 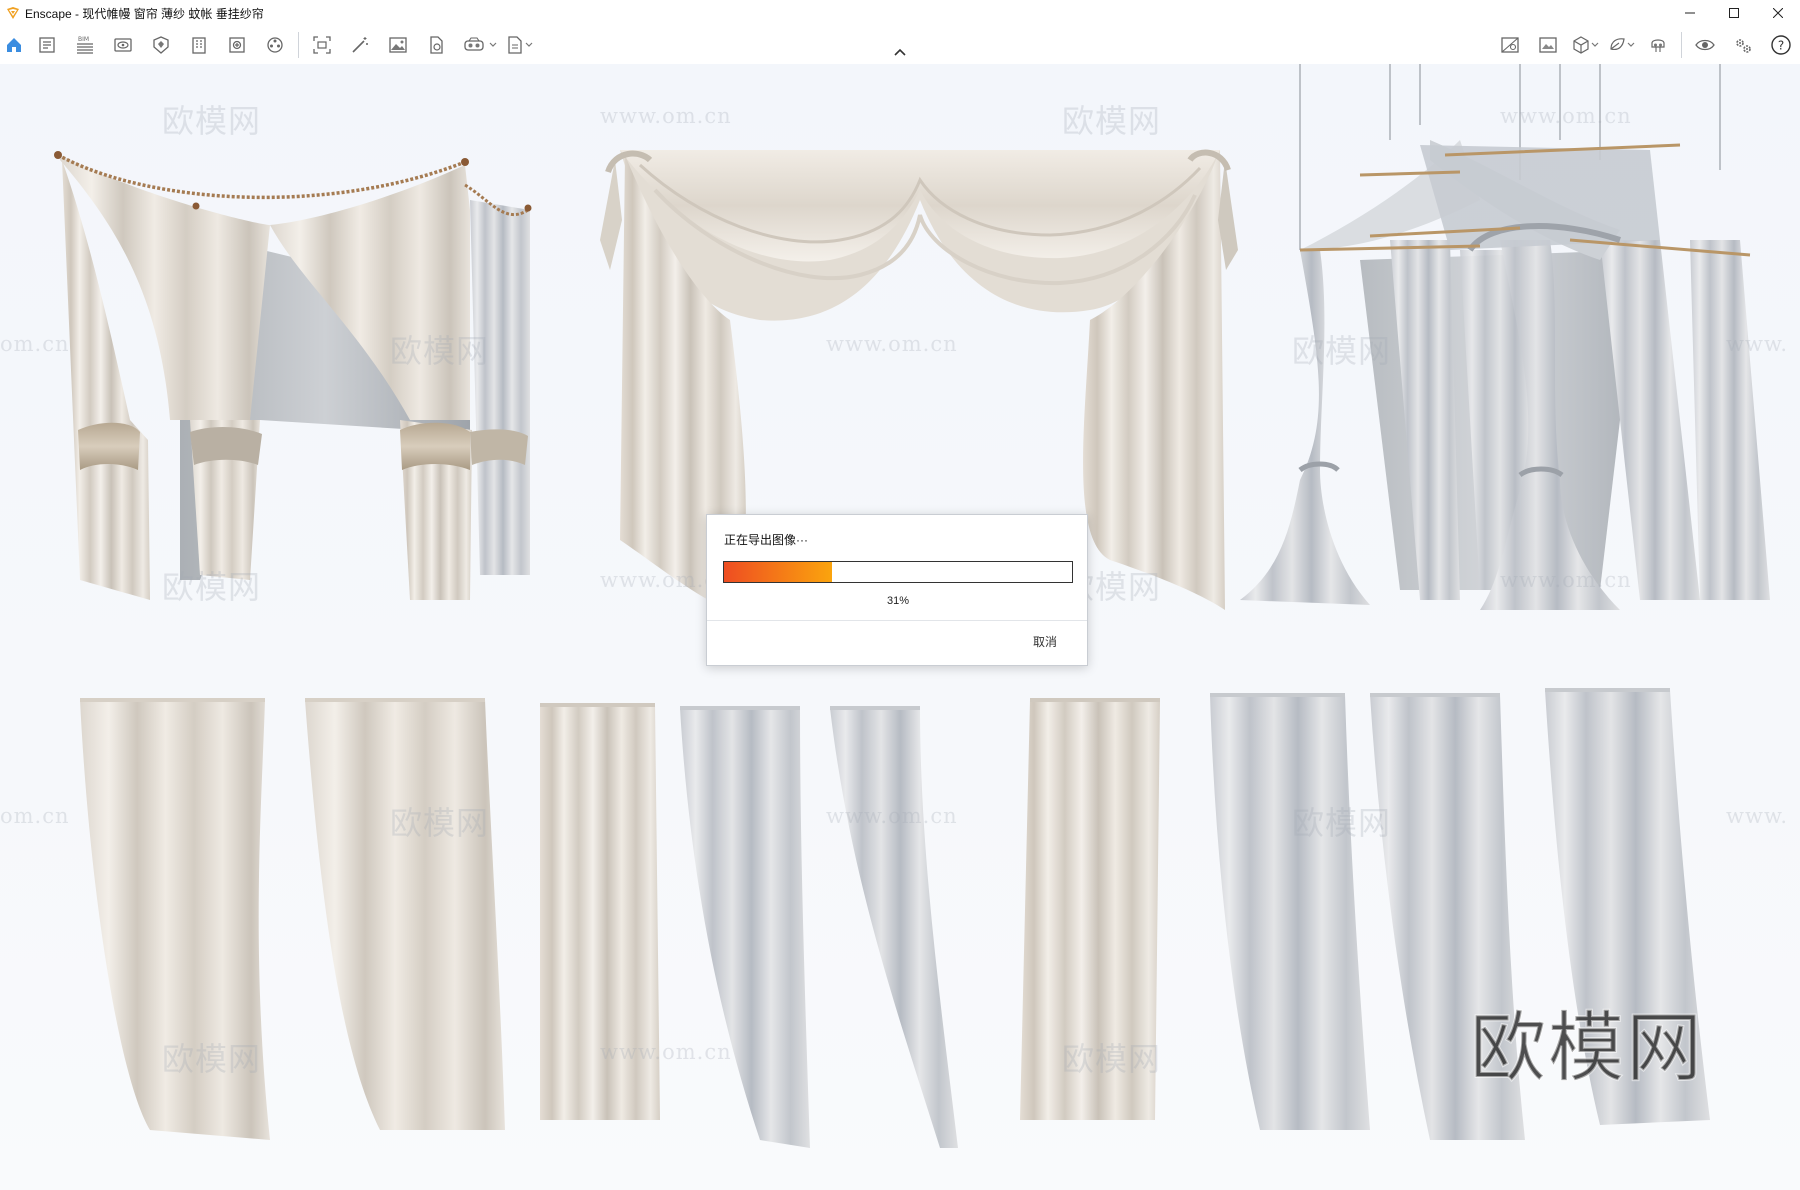 I want to click on render-export-icon, so click(x=237, y=45).